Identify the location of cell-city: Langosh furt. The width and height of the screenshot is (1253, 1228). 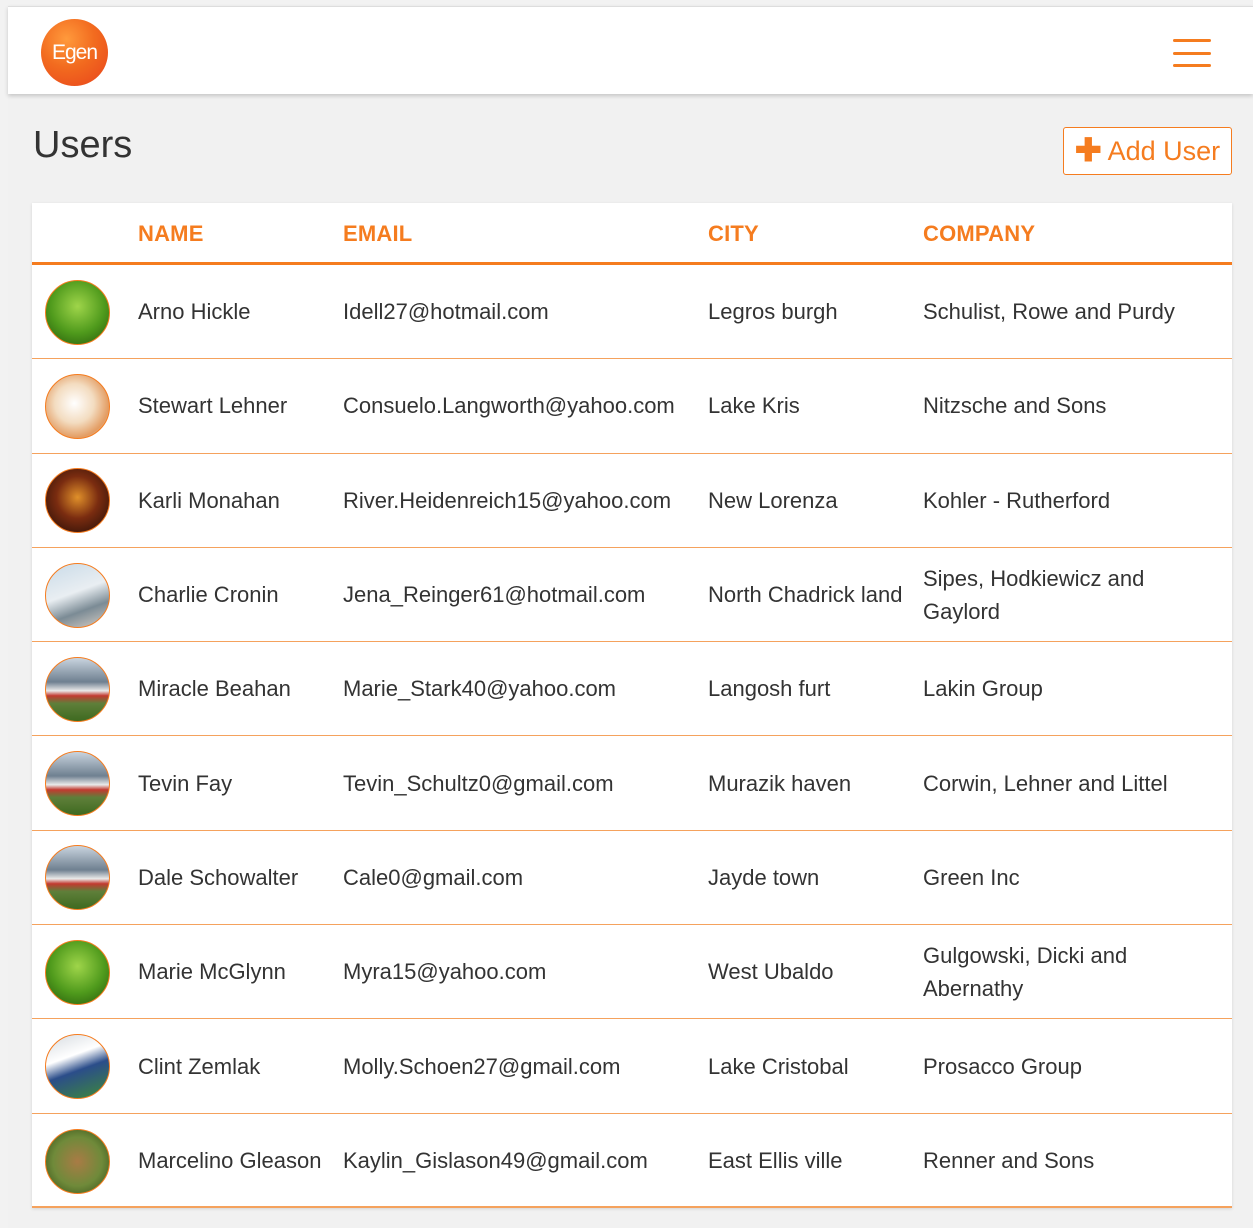
(769, 689).